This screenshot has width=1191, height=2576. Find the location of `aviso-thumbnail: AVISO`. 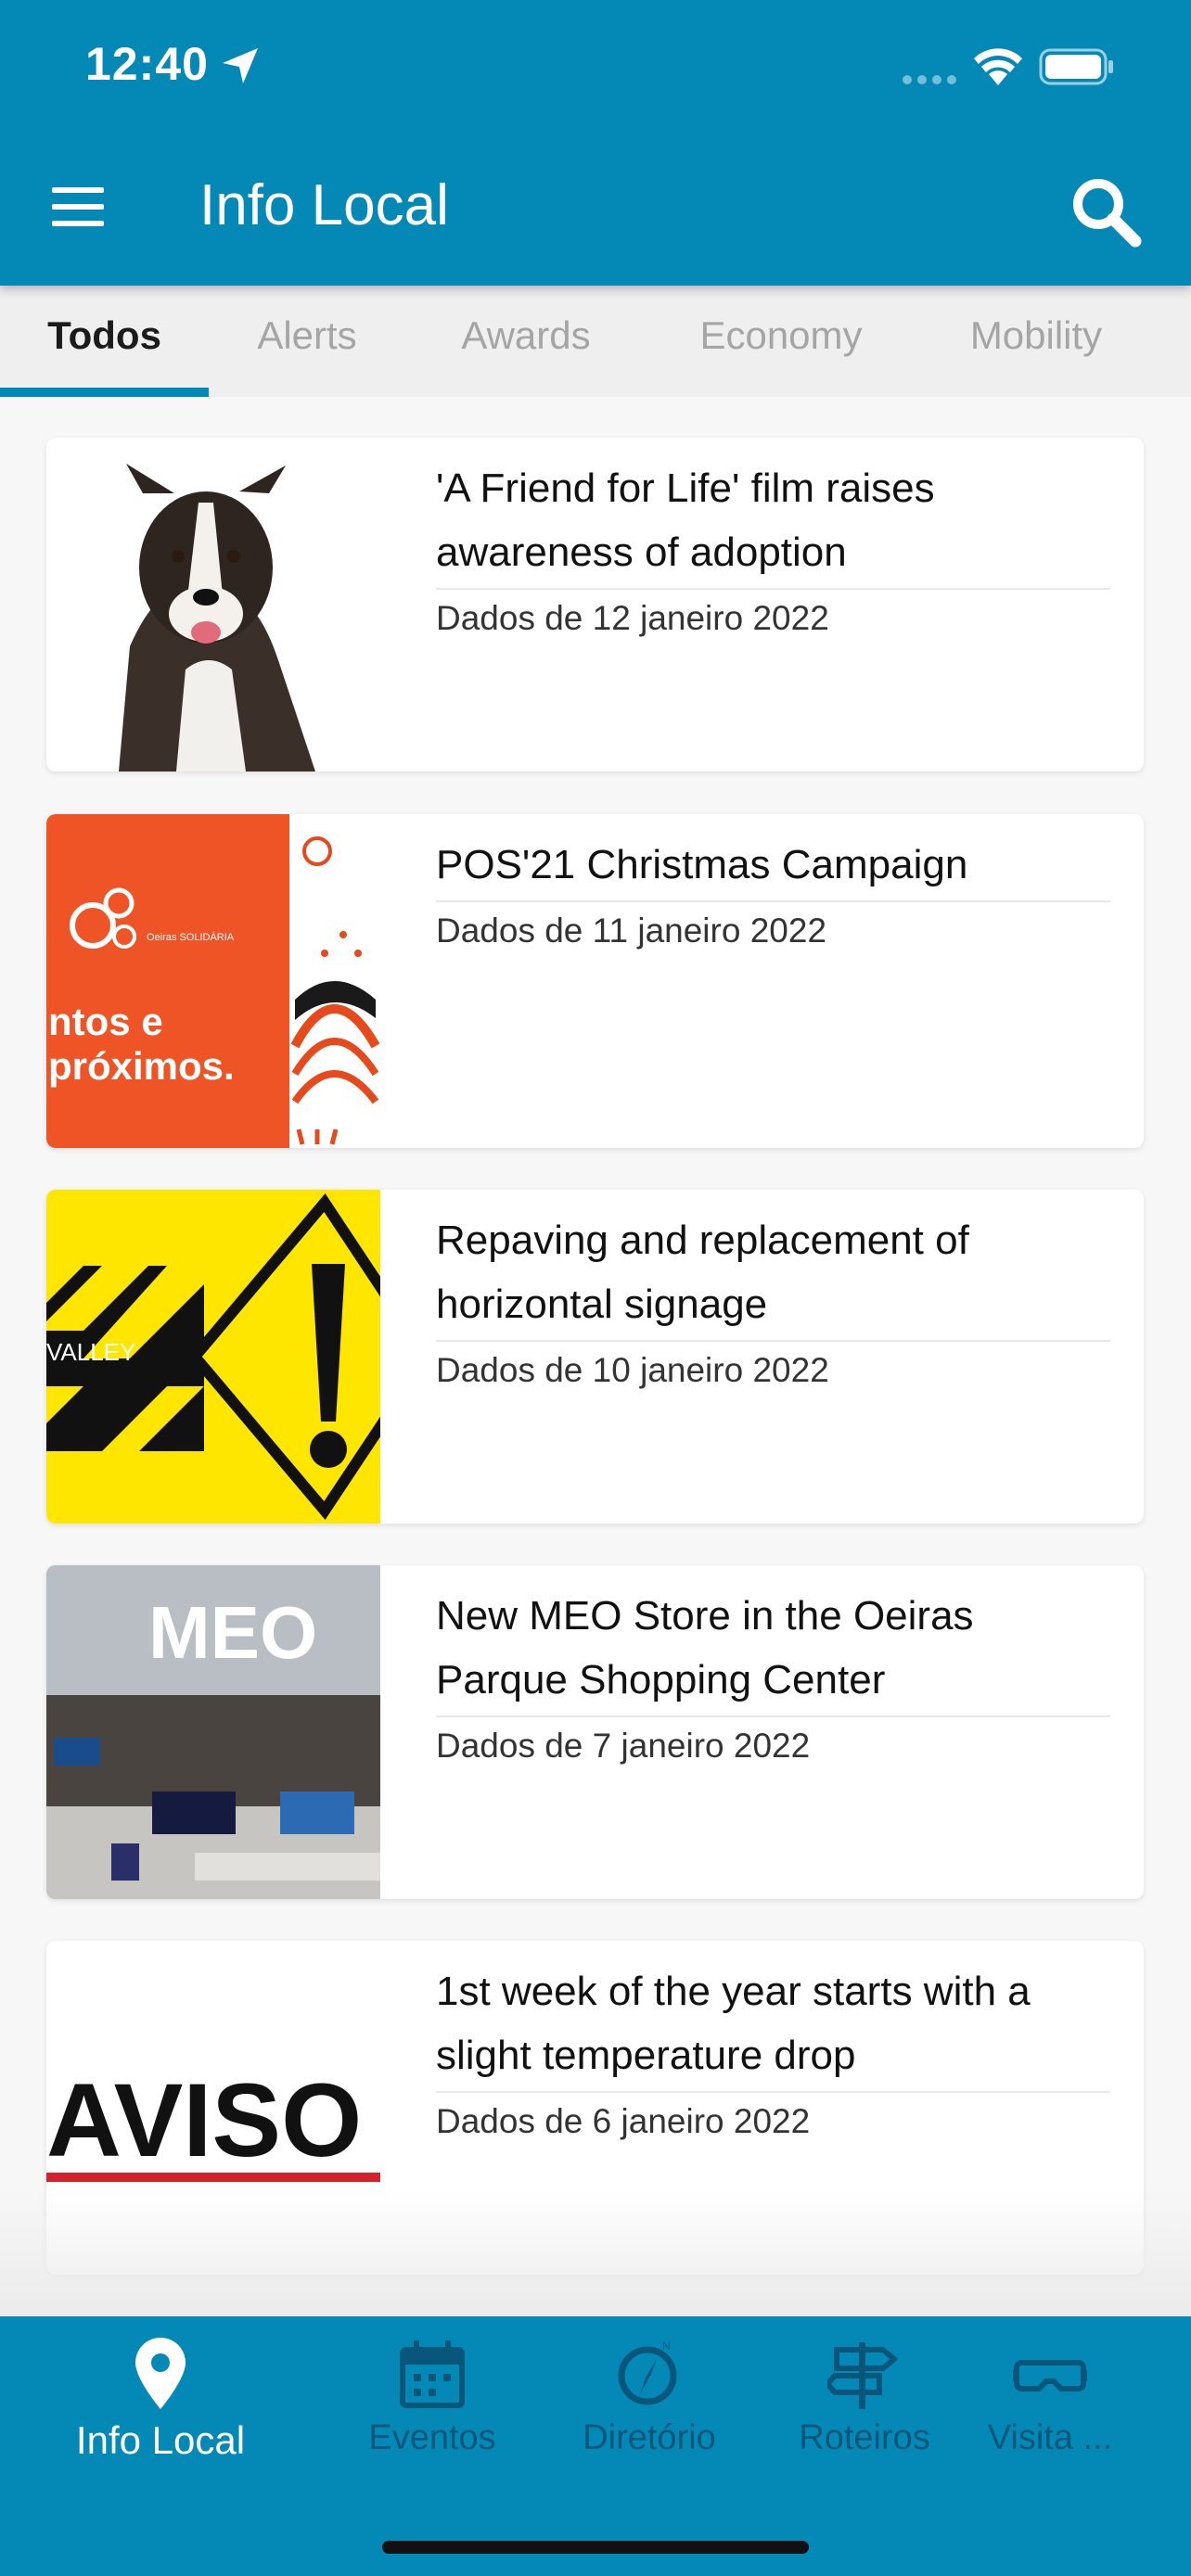

aviso-thumbnail: AVISO is located at coordinates (213, 2108).